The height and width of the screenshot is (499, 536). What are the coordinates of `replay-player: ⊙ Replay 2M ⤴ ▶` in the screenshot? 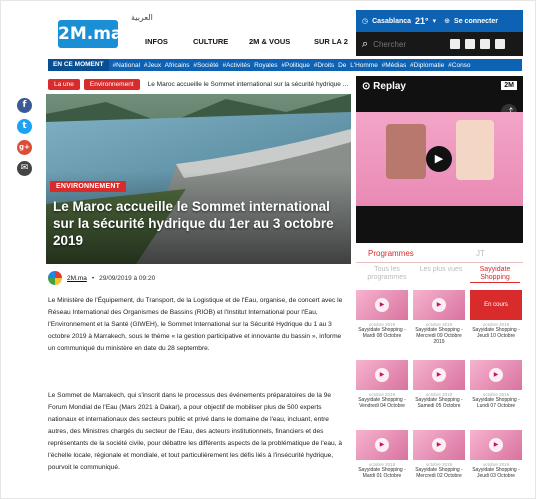 It's located at (439, 159).